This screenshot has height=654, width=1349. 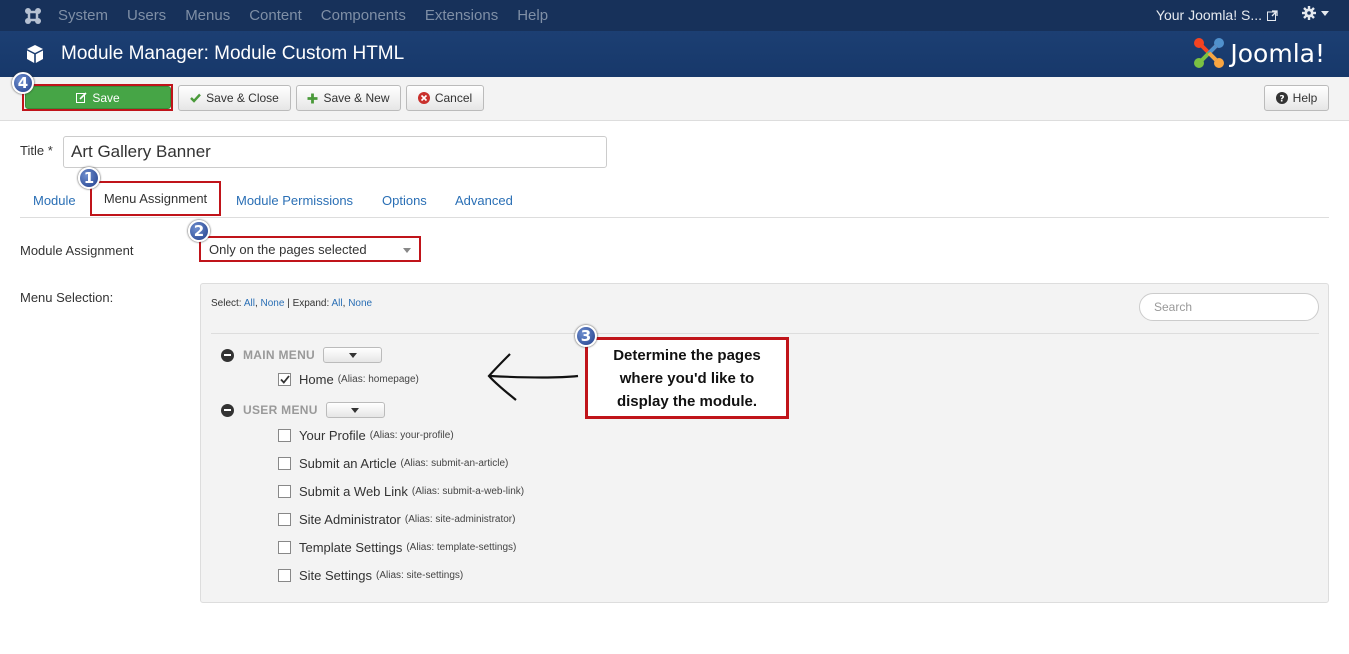 I want to click on nav-components: Components, so click(x=363, y=15).